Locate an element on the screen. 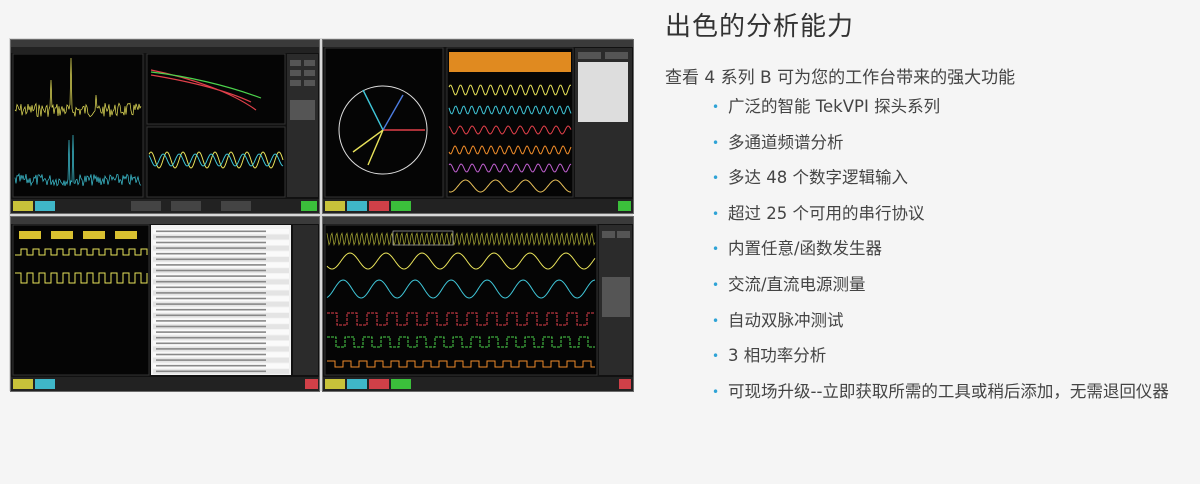  multi-channel-waveform-screen is located at coordinates (478, 304).